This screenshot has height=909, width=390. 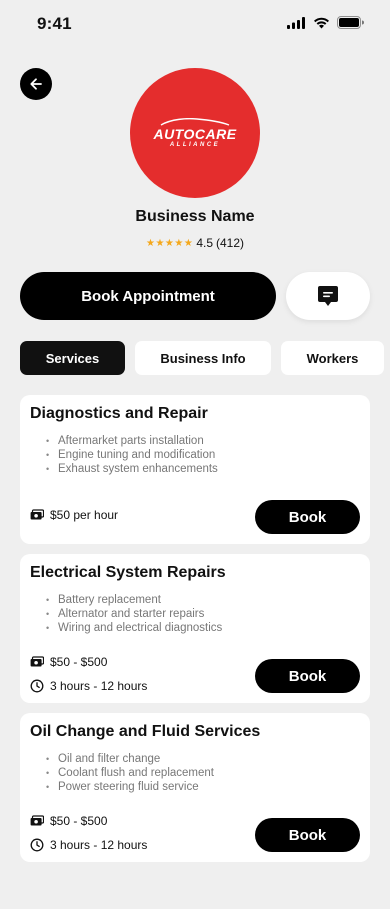 I want to click on service-title: Diagnostics and Repair, so click(x=119, y=413).